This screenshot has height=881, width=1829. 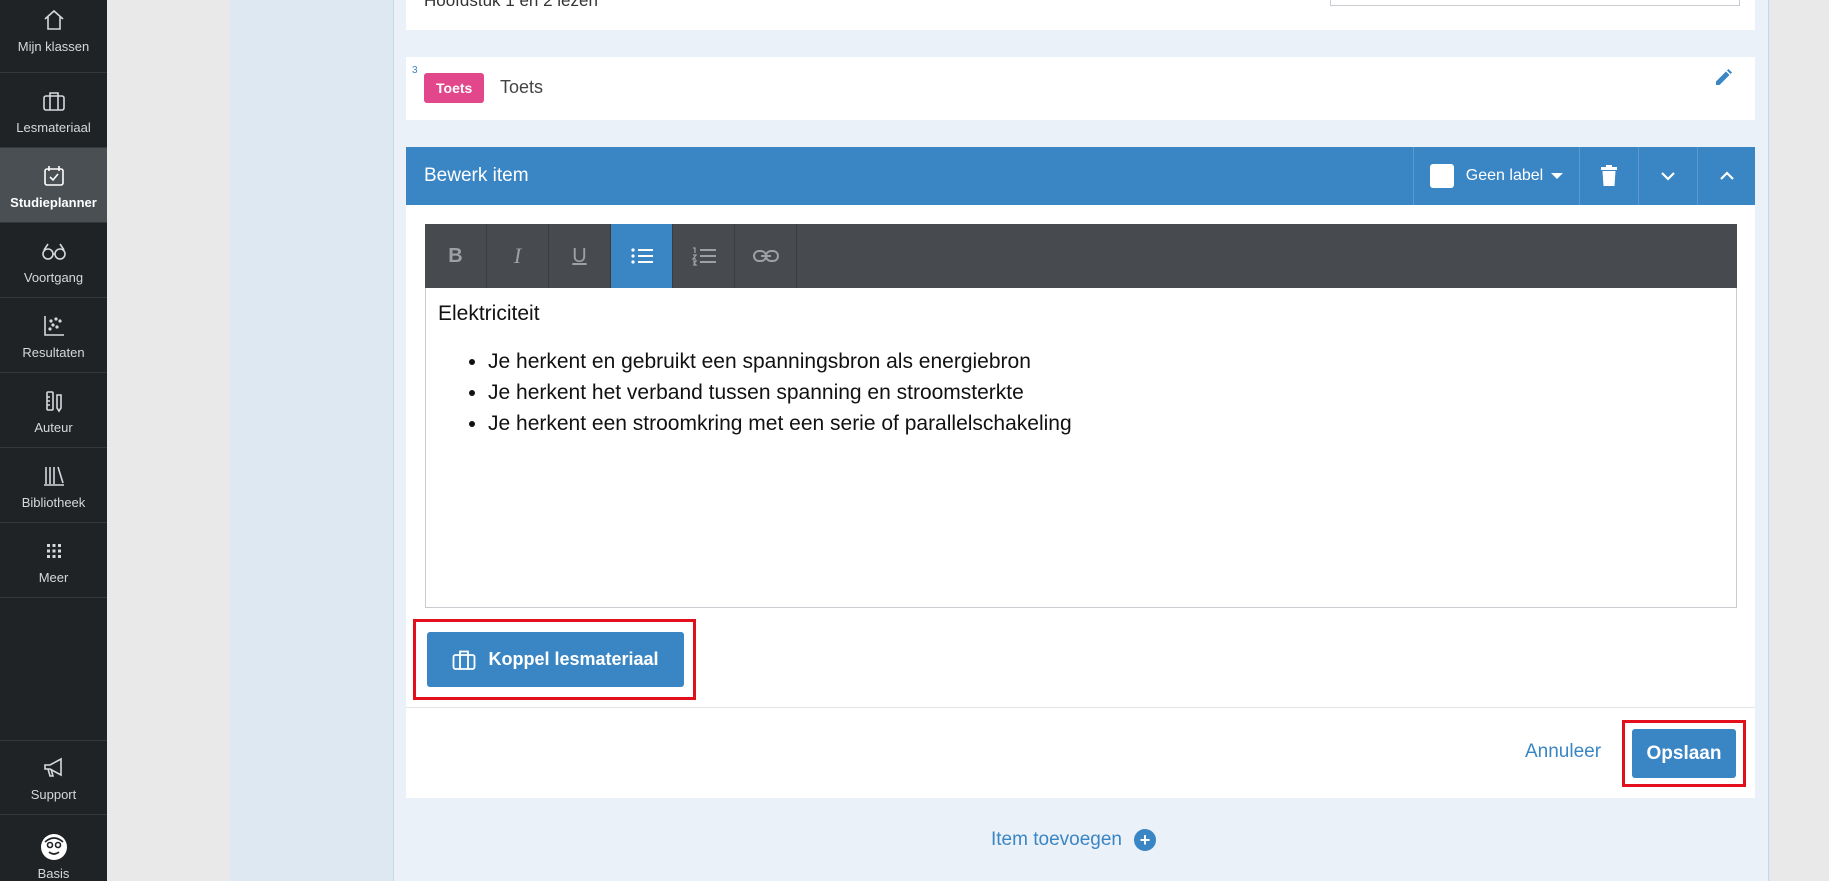 I want to click on numbered-list-button, so click(x=704, y=256).